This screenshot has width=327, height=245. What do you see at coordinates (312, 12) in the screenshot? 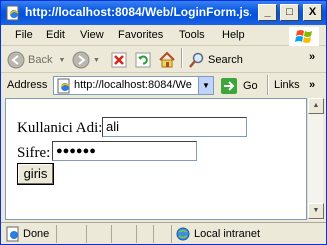
I see `close-button: X` at bounding box center [312, 12].